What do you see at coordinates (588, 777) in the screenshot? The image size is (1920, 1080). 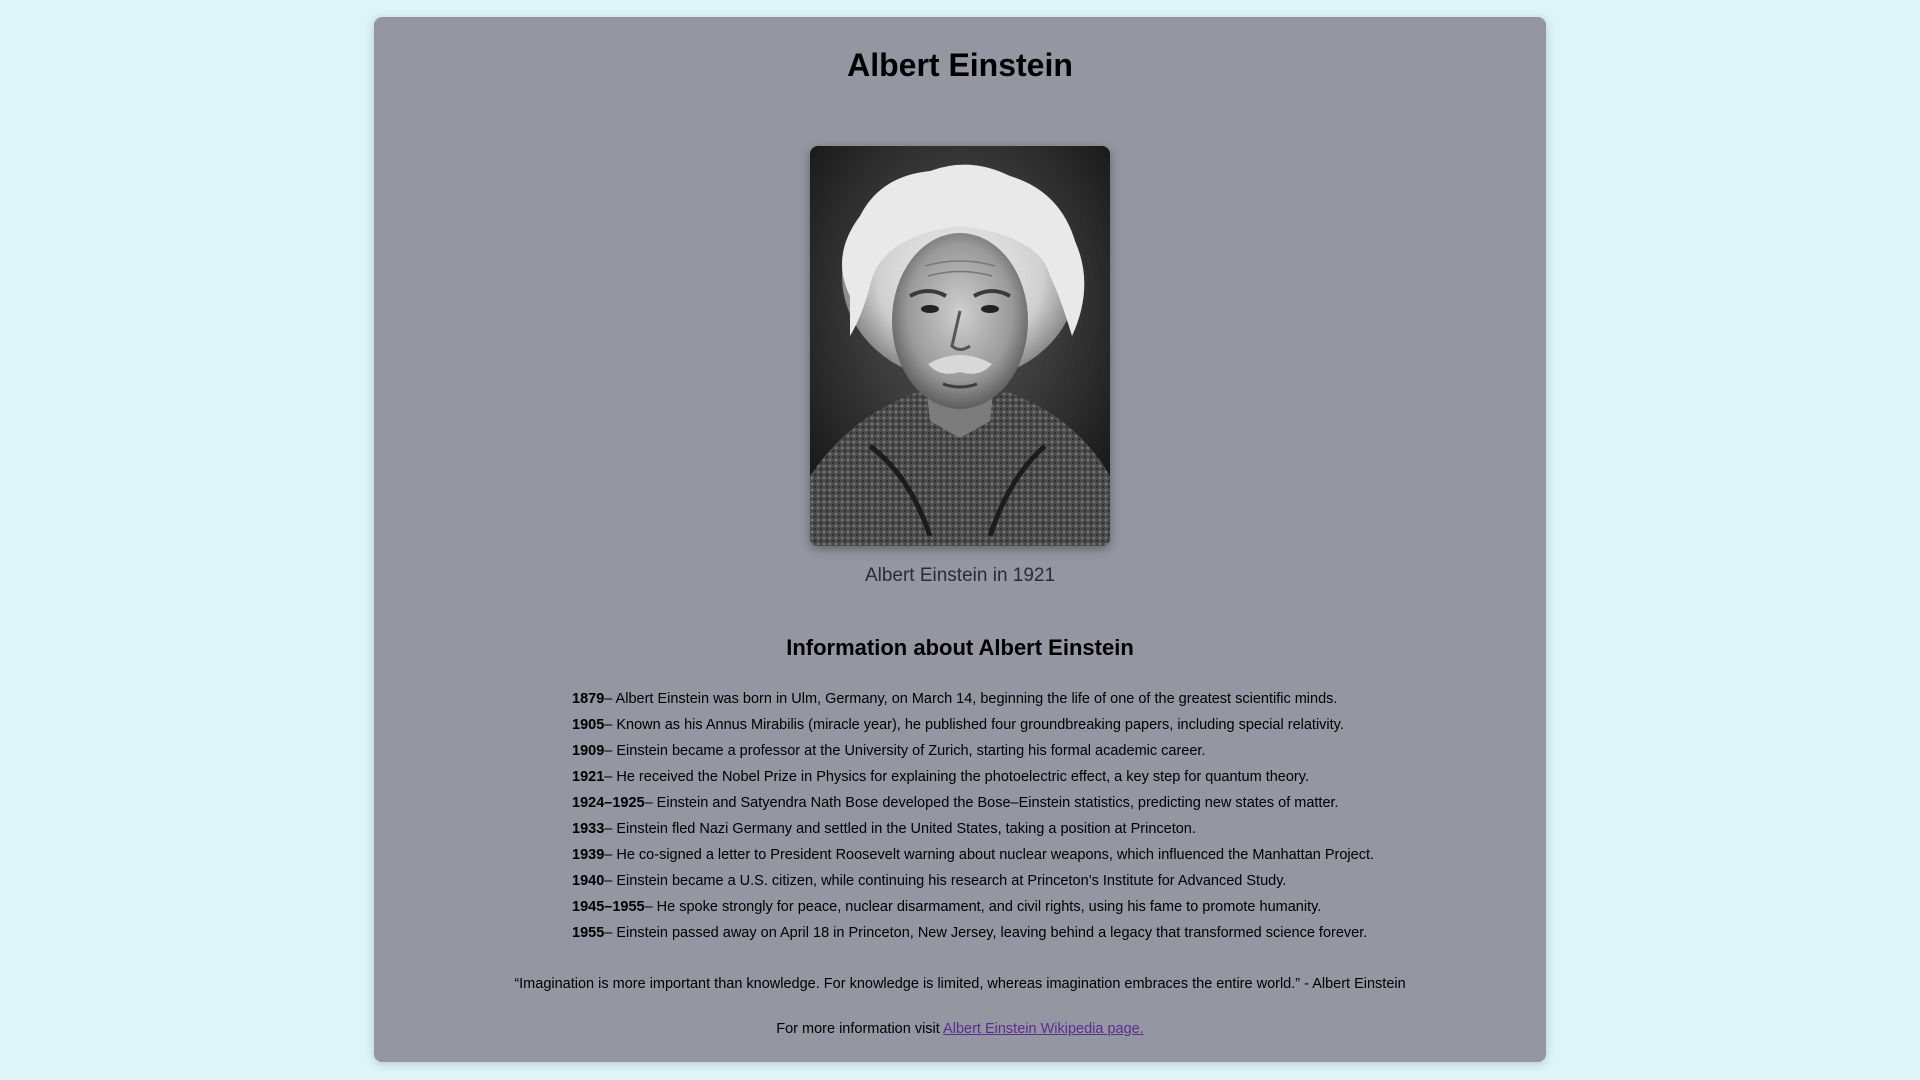 I see `timeline-year: 1921` at bounding box center [588, 777].